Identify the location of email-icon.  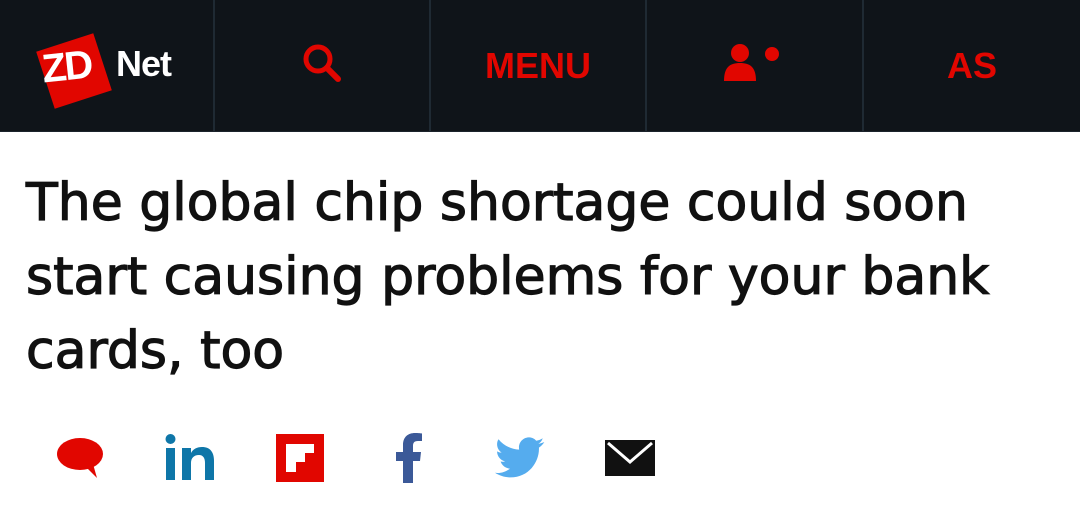
(630, 460).